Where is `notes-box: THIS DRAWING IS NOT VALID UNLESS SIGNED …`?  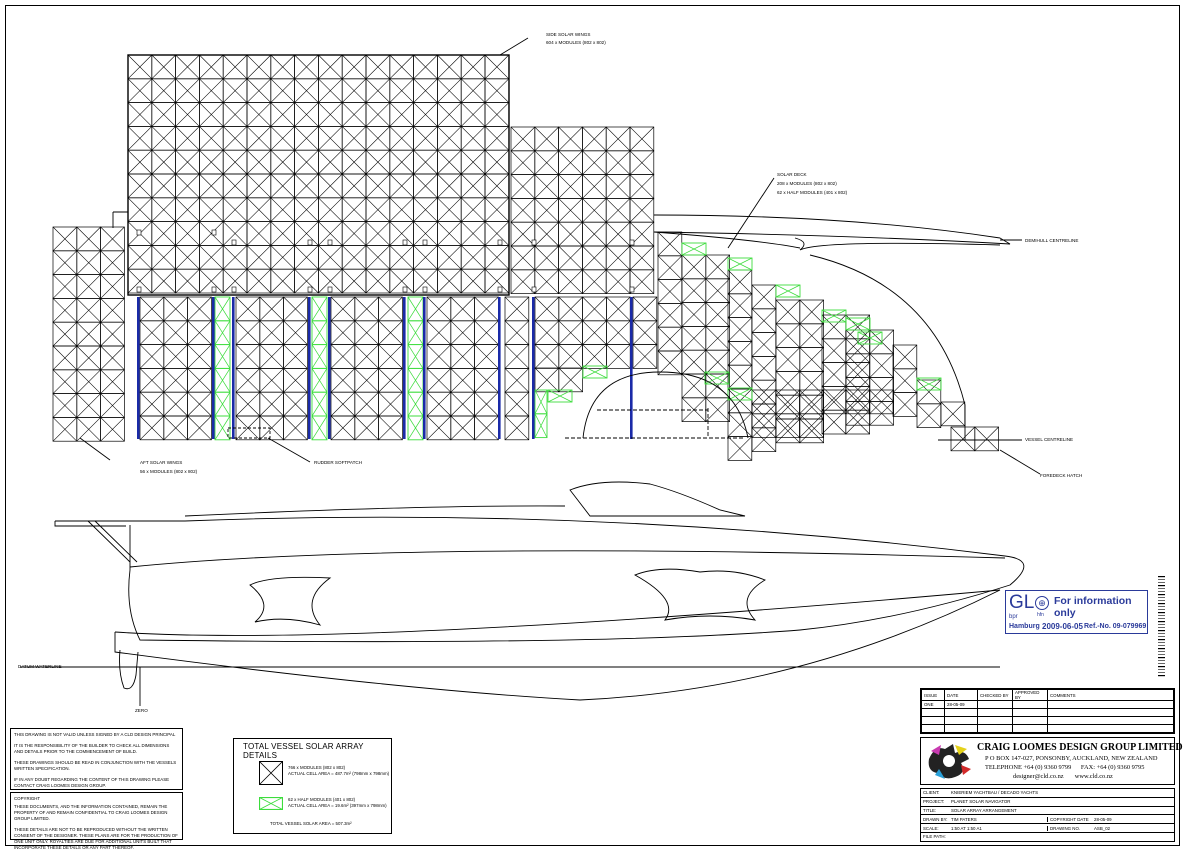 notes-box: THIS DRAWING IS NOT VALID UNLESS SIGNED … is located at coordinates (96, 759).